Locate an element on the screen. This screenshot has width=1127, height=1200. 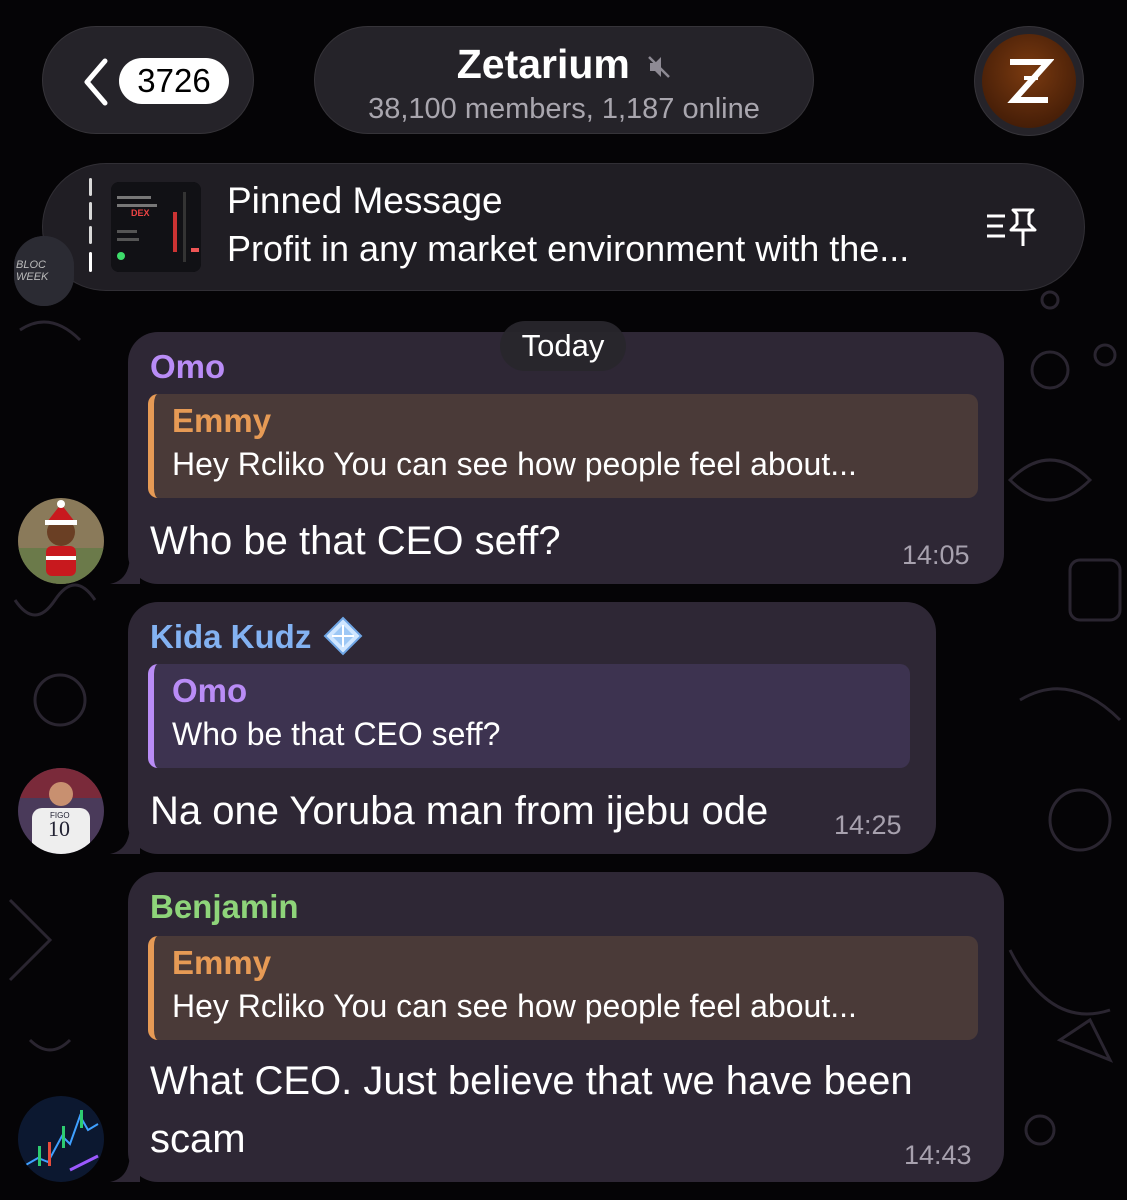
chat-header: Zetarium 38,100 members, 1,187 online is located at coordinates (564, 80).